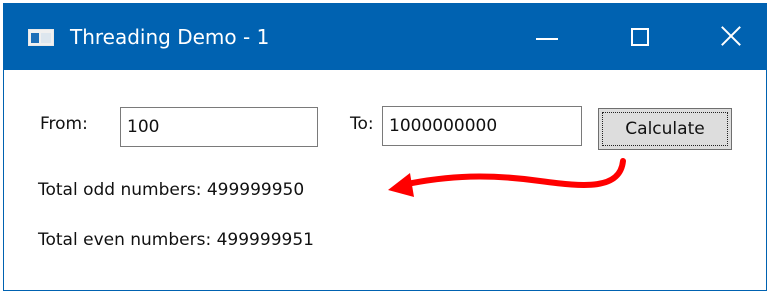  I want to click on maximize-button, so click(641, 37).